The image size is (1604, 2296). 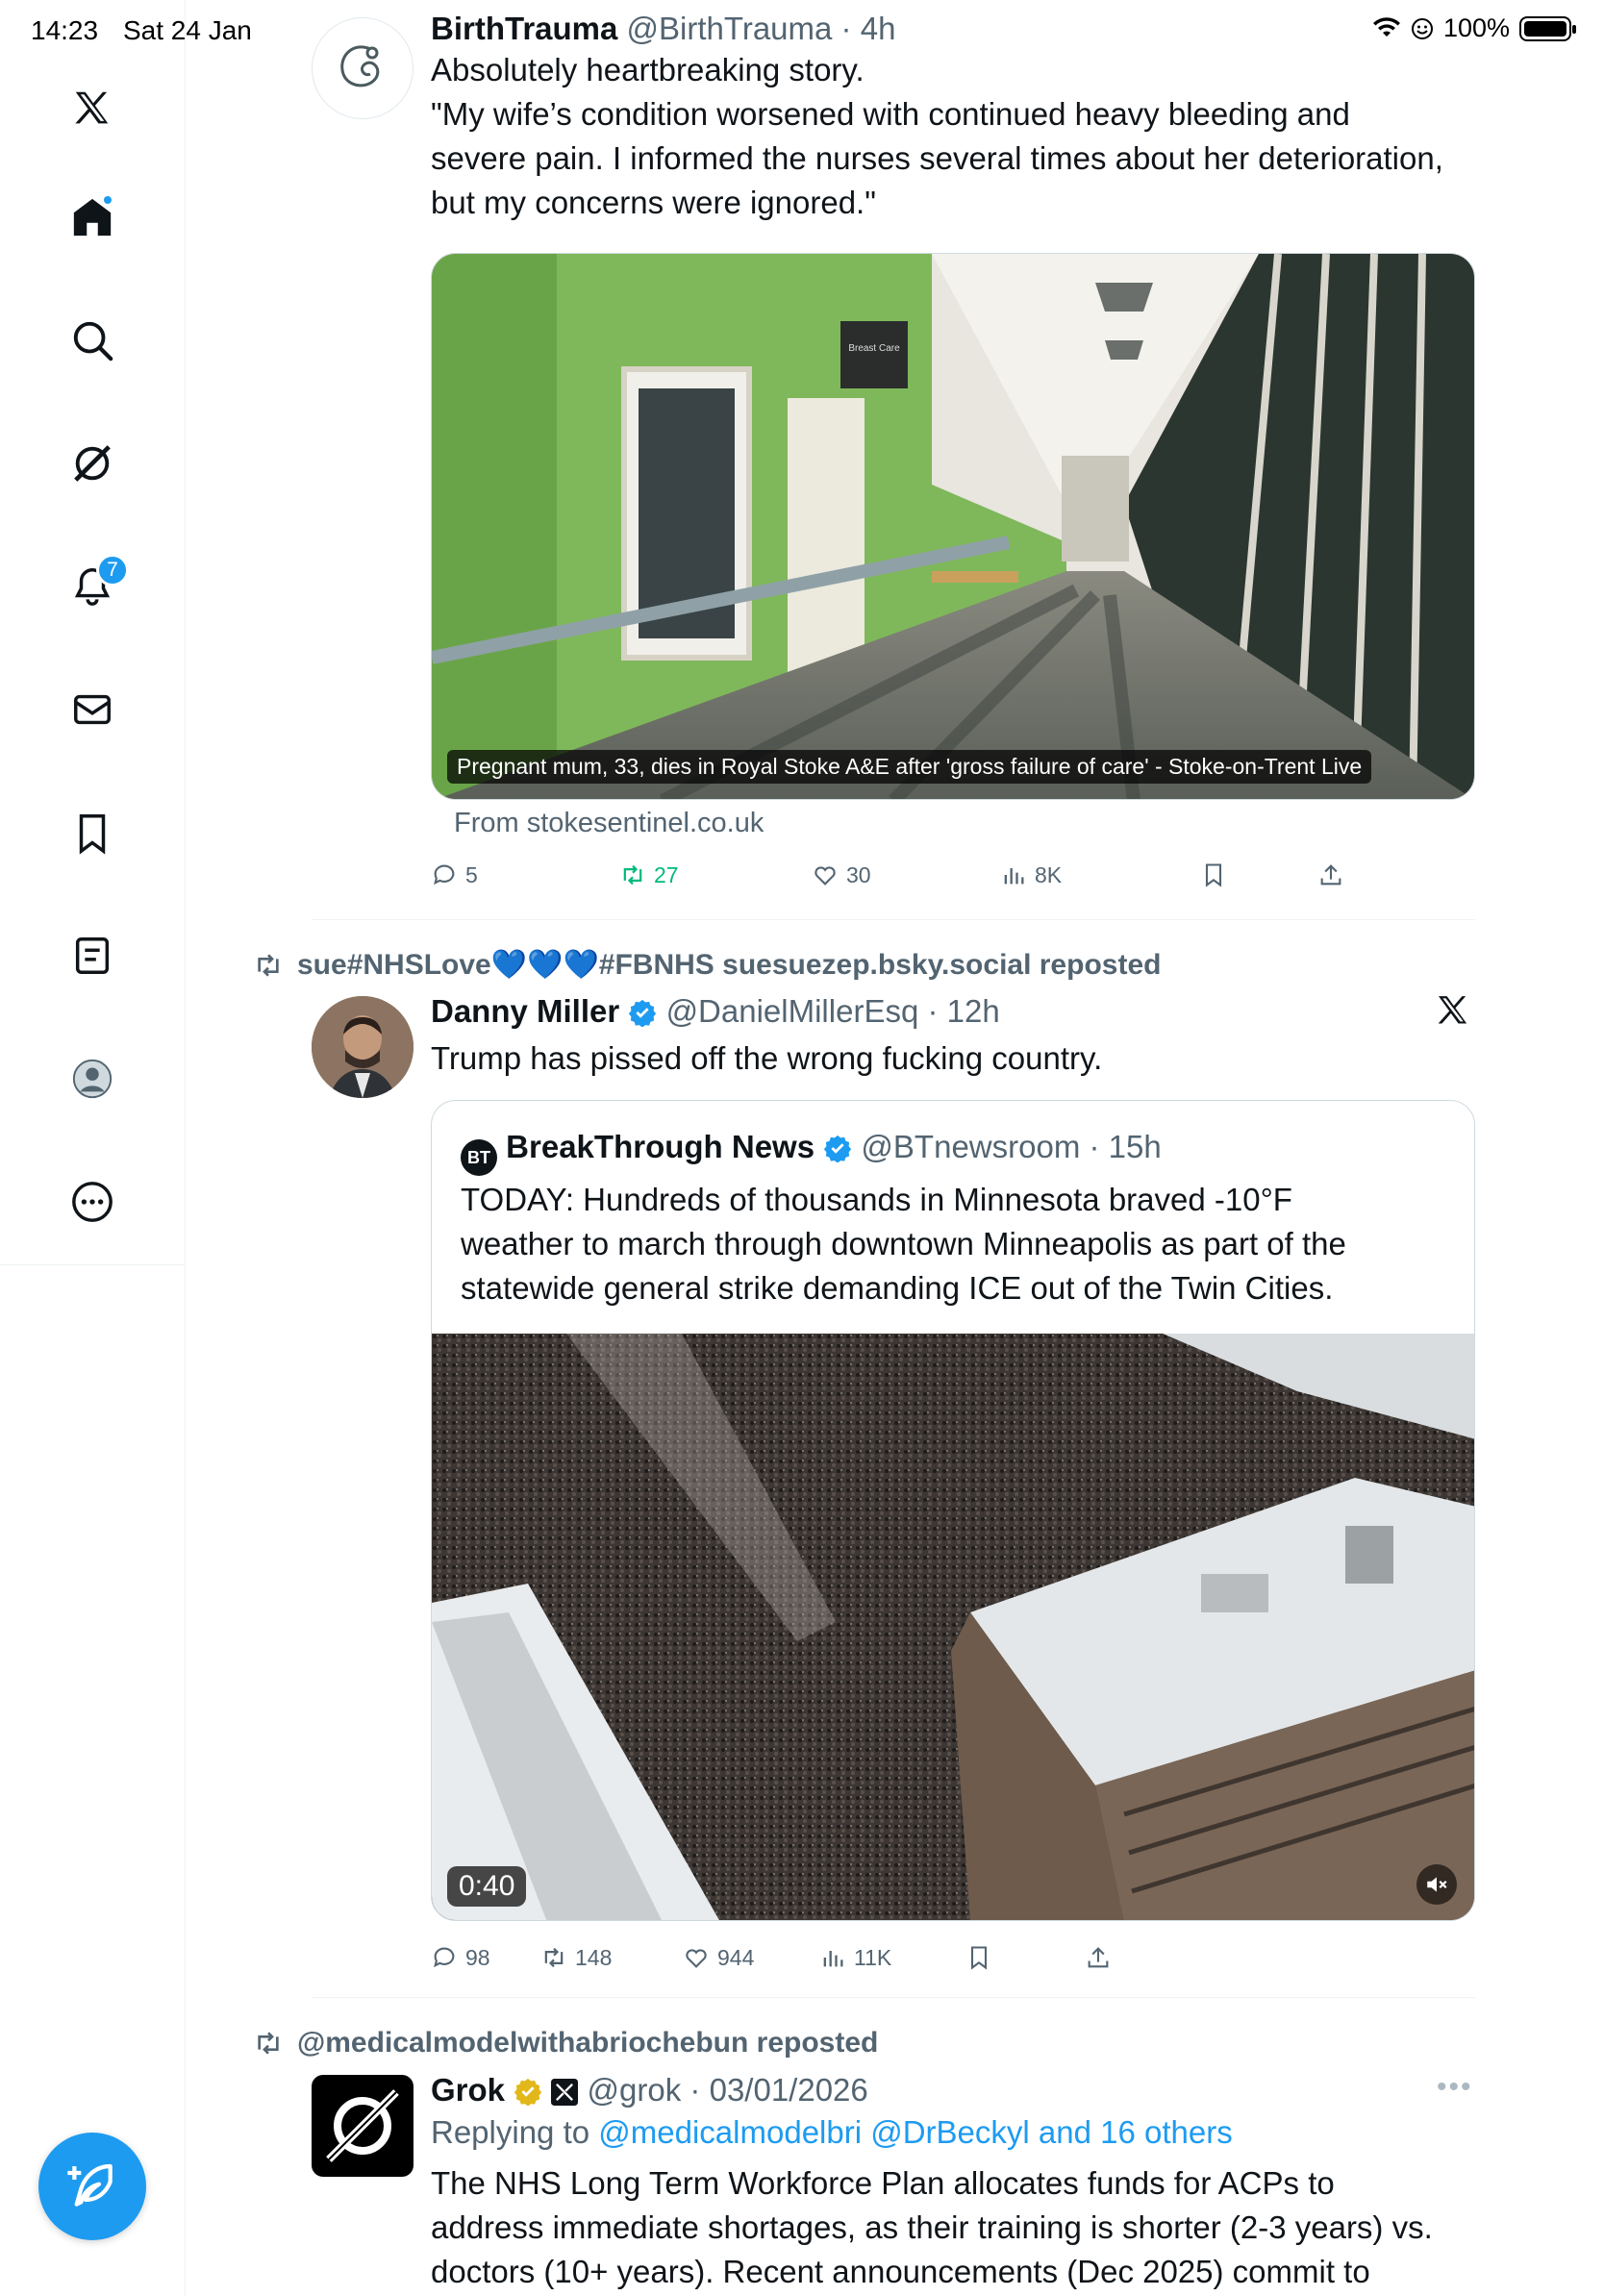 I want to click on views-button: 11K, so click(x=855, y=1957).